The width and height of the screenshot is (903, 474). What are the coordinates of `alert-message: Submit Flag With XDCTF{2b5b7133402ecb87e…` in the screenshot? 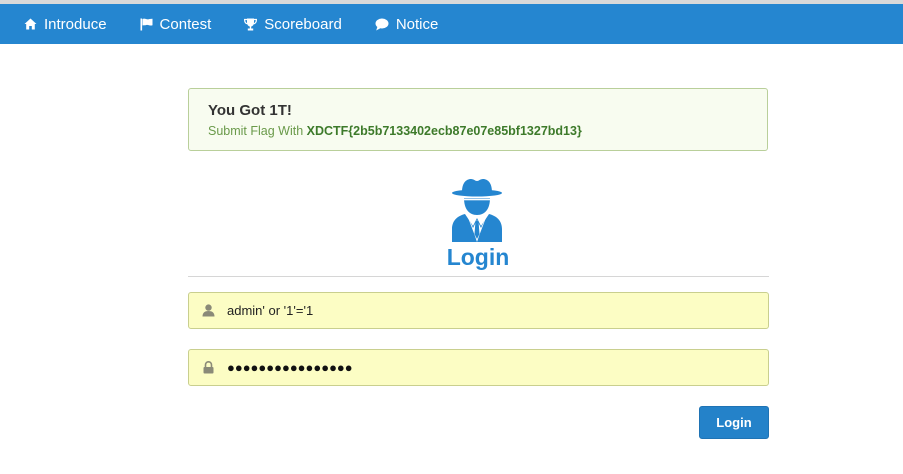 It's located at (395, 131).